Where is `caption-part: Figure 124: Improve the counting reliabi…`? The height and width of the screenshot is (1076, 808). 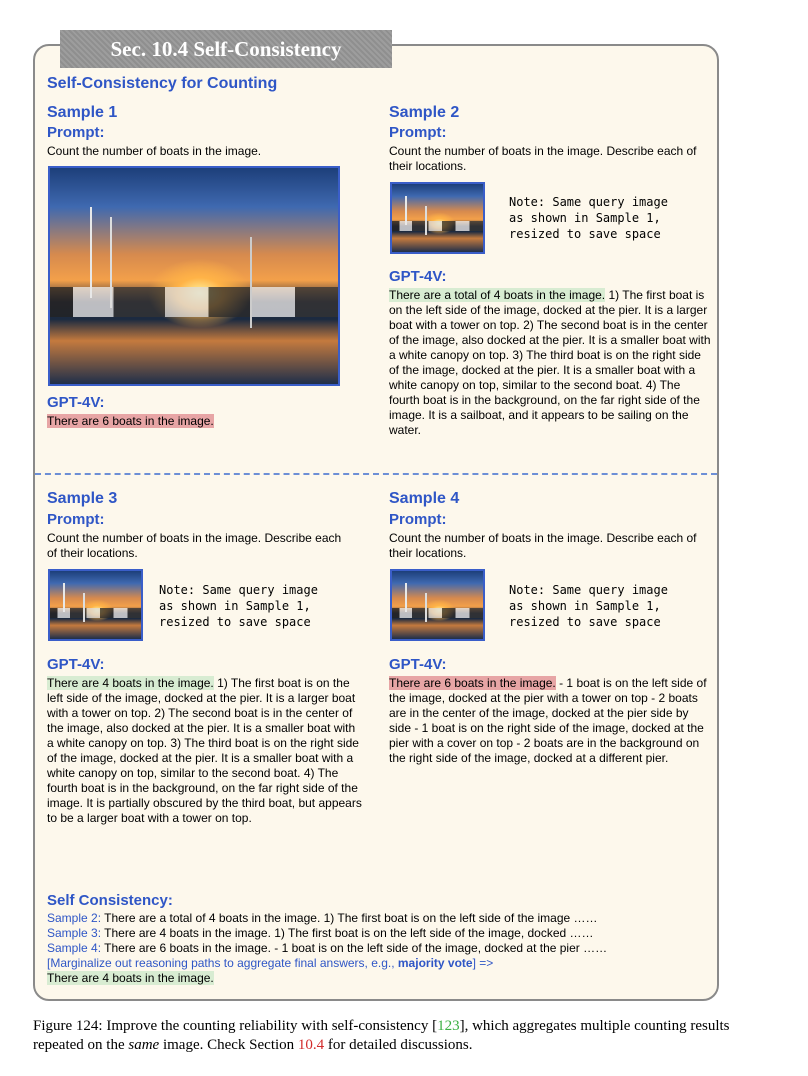
caption-part: Figure 124: Improve the counting reliabi… is located at coordinates (235, 1026).